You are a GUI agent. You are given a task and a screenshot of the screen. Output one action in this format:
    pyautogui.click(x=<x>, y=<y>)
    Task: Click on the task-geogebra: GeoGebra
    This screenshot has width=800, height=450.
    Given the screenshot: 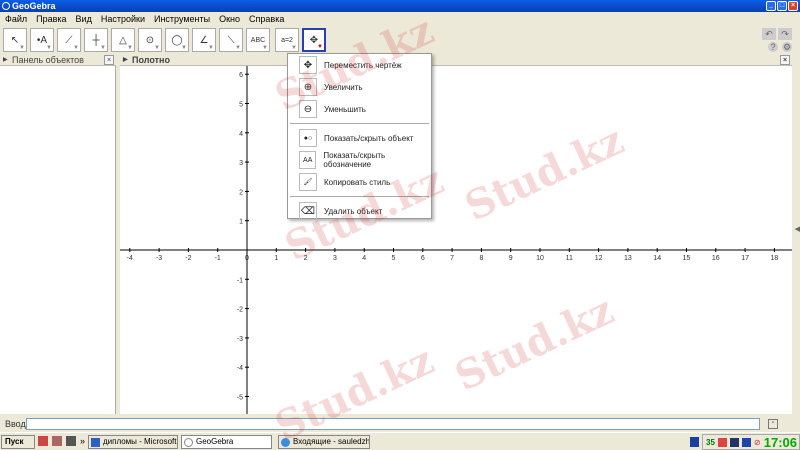 What is the action you would take?
    pyautogui.click(x=226, y=442)
    